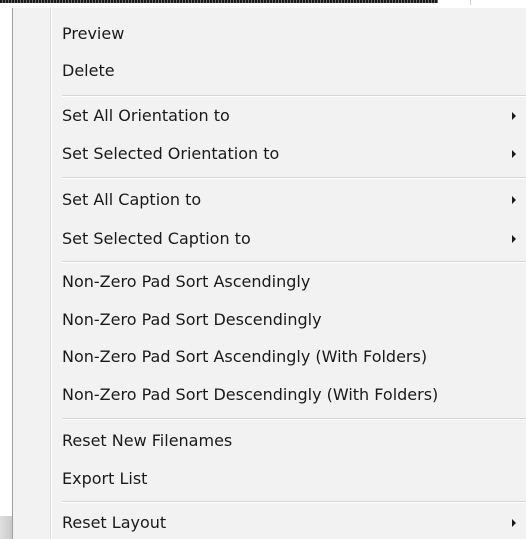 The image size is (526, 539). Describe the element at coordinates (6, 527) in the screenshot. I see `window-shadow` at that location.